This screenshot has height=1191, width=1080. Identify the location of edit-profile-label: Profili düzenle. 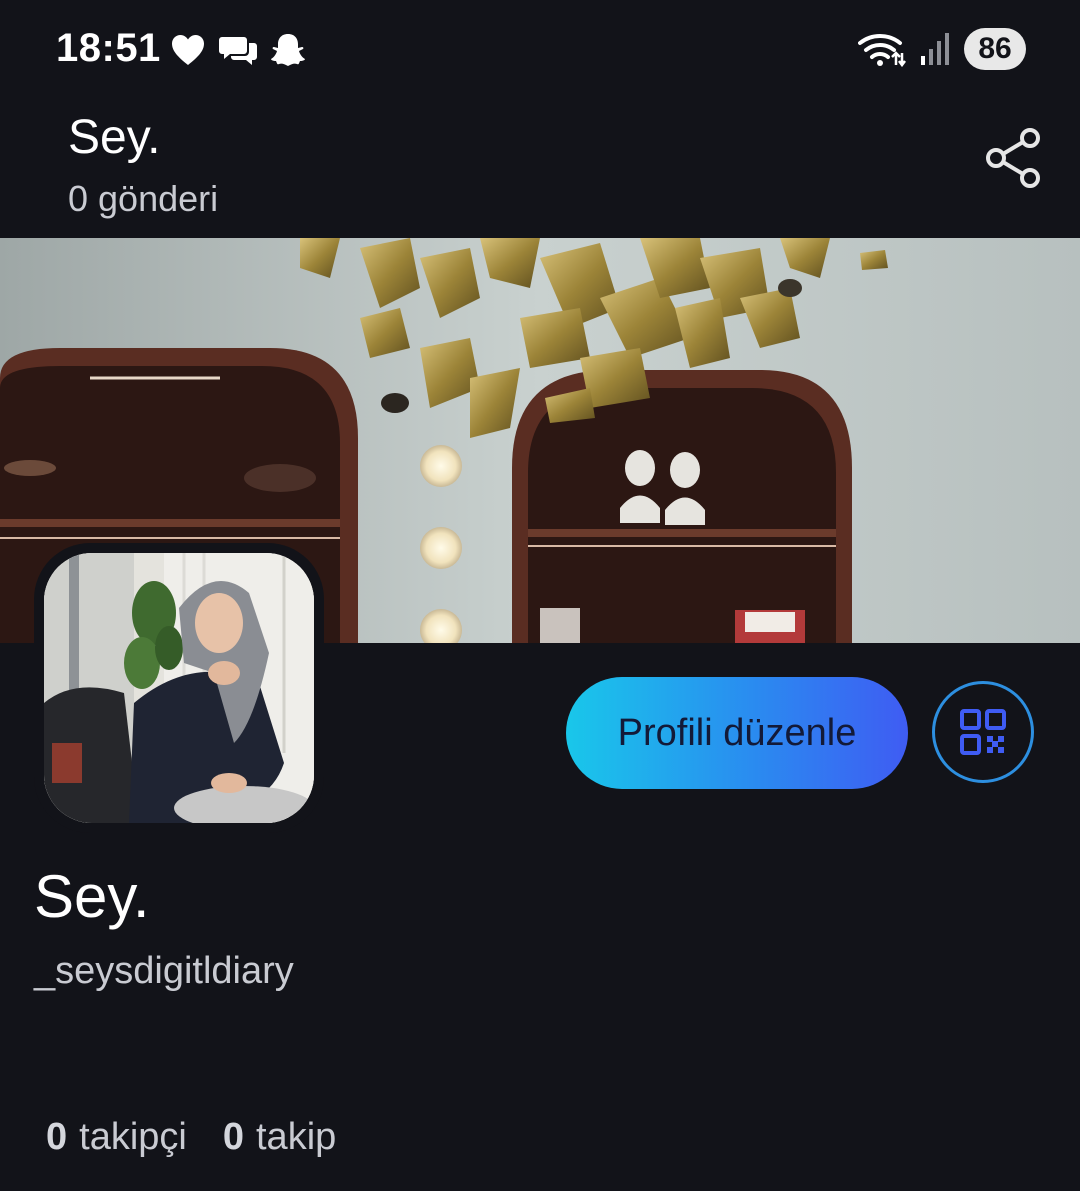
(737, 732).